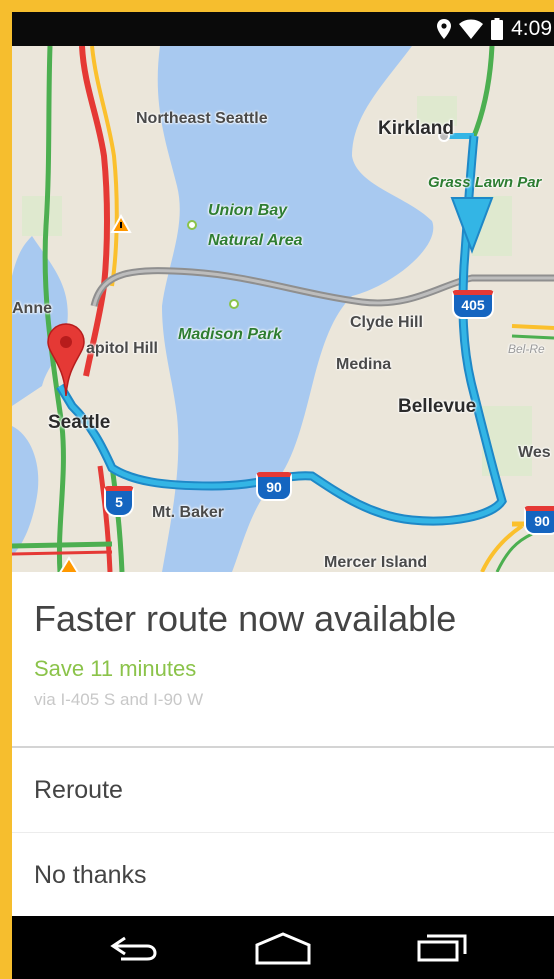 Image resolution: width=554 pixels, height=979 pixels. I want to click on recent-apps-button, so click(441, 947).